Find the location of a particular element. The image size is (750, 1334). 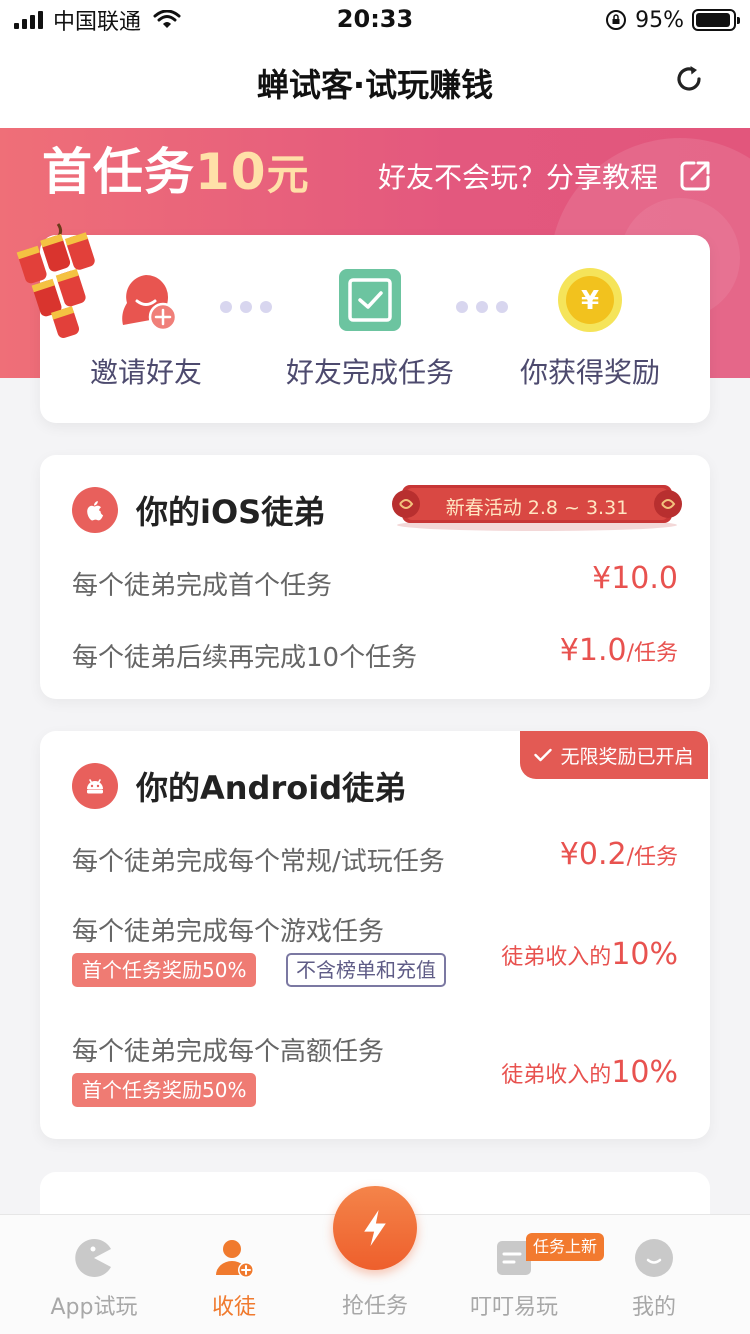

yen-coin-icon: ¥ is located at coordinates (590, 300).